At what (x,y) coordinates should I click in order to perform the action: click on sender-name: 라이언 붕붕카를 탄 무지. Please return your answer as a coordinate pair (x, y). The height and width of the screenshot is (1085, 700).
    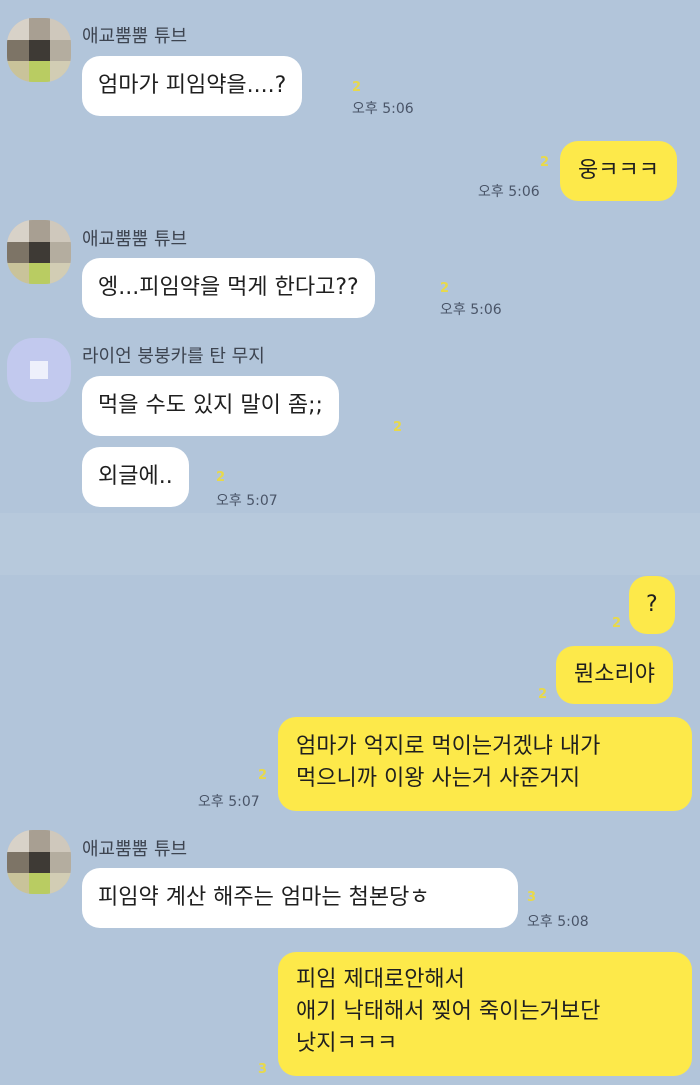
    Looking at the image, I should click on (173, 356).